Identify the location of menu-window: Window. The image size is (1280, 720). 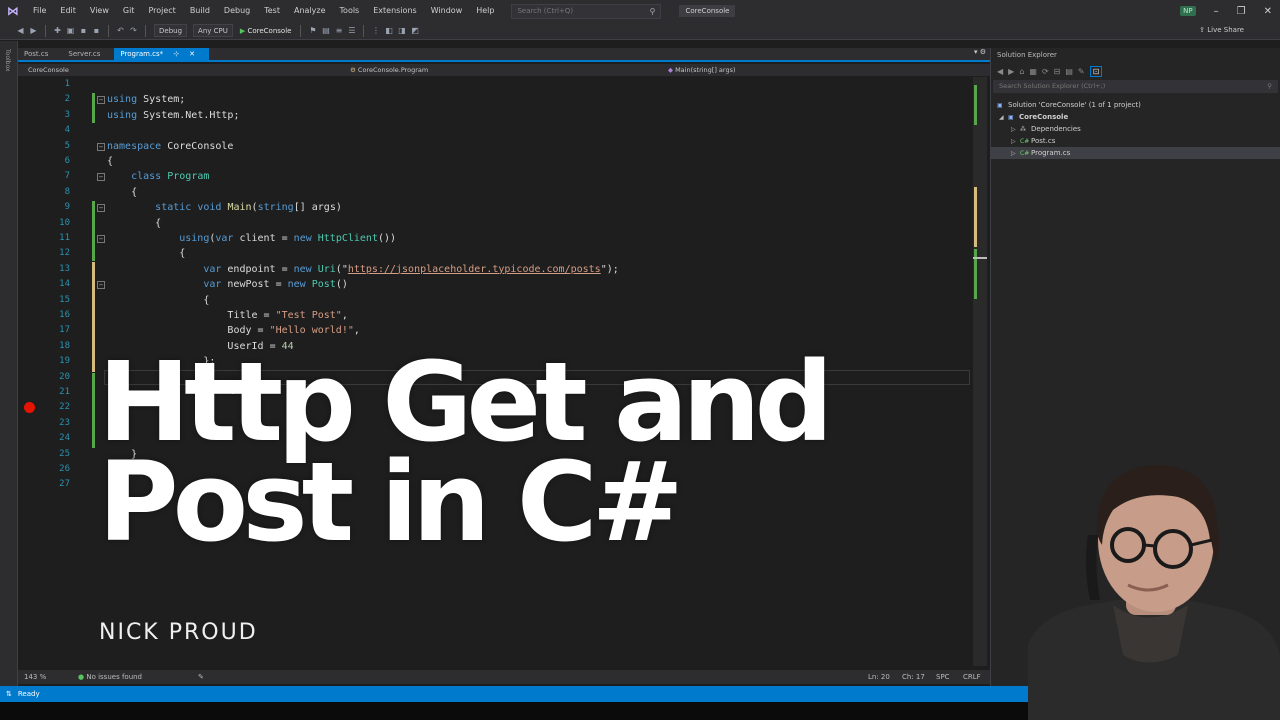
(447, 11).